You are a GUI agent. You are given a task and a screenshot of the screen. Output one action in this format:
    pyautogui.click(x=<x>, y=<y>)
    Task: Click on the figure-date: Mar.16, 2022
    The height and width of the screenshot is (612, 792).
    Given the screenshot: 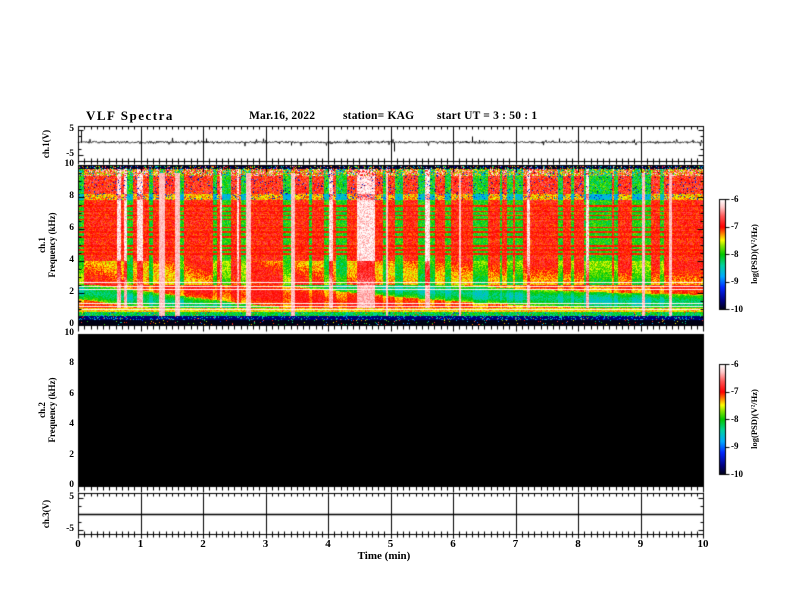 What is the action you would take?
    pyautogui.click(x=282, y=116)
    